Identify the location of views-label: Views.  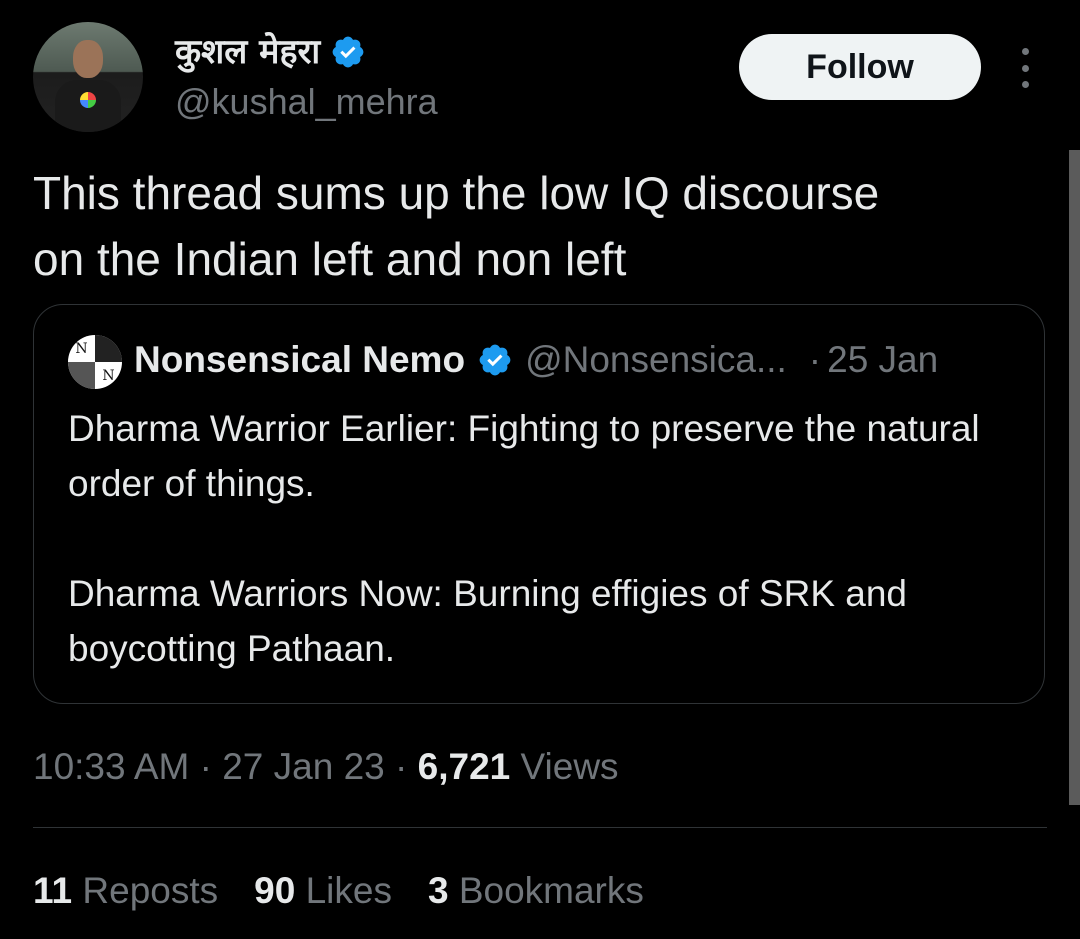
(569, 766).